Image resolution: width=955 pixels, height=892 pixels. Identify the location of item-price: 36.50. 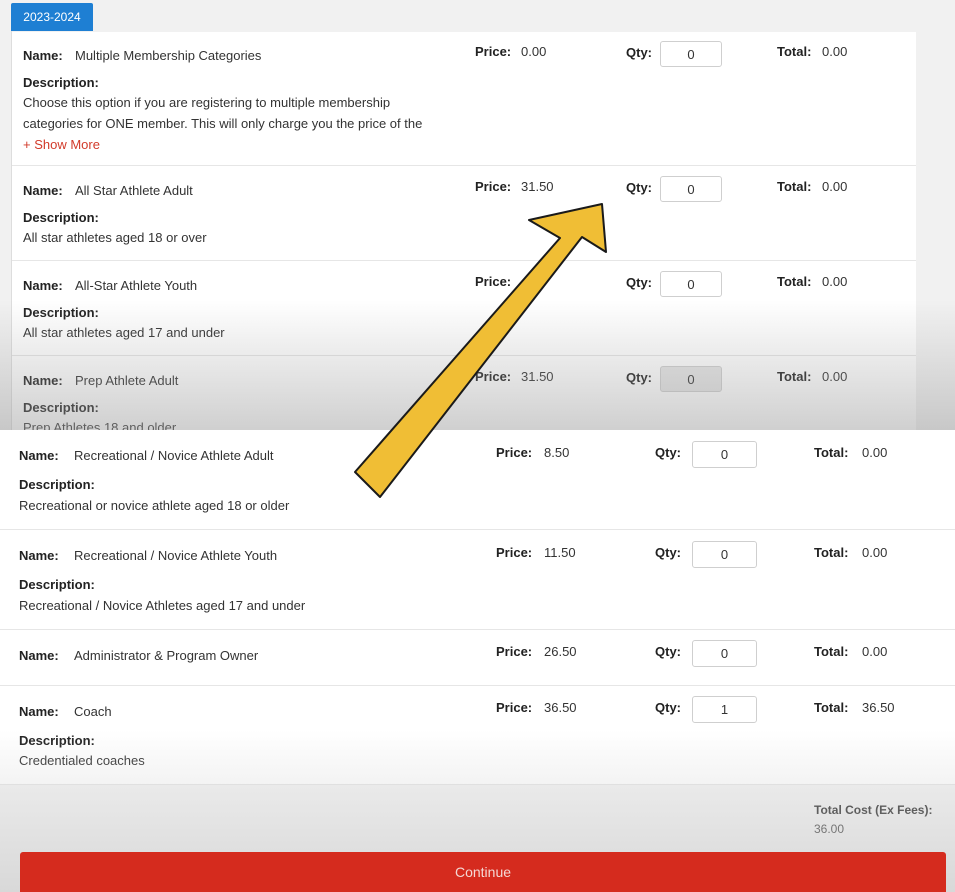
(560, 707).